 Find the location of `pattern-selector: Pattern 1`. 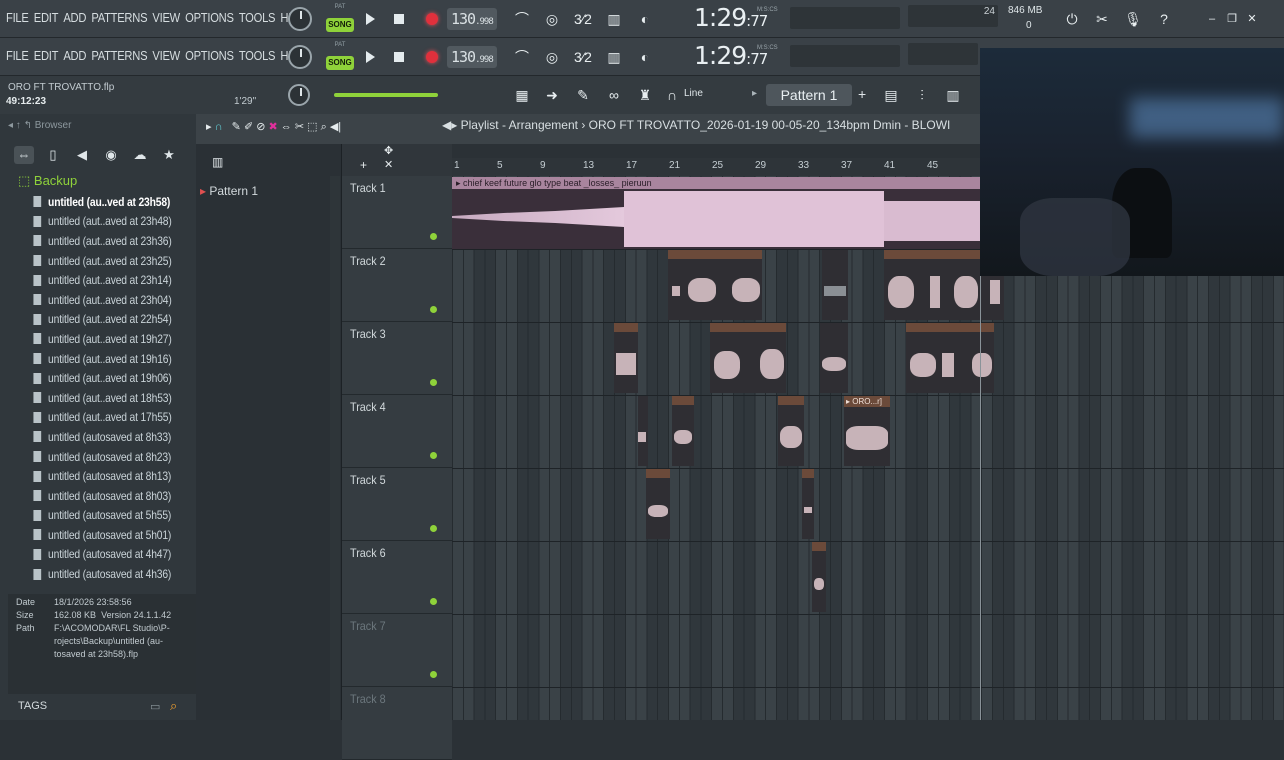

pattern-selector: Pattern 1 is located at coordinates (809, 95).